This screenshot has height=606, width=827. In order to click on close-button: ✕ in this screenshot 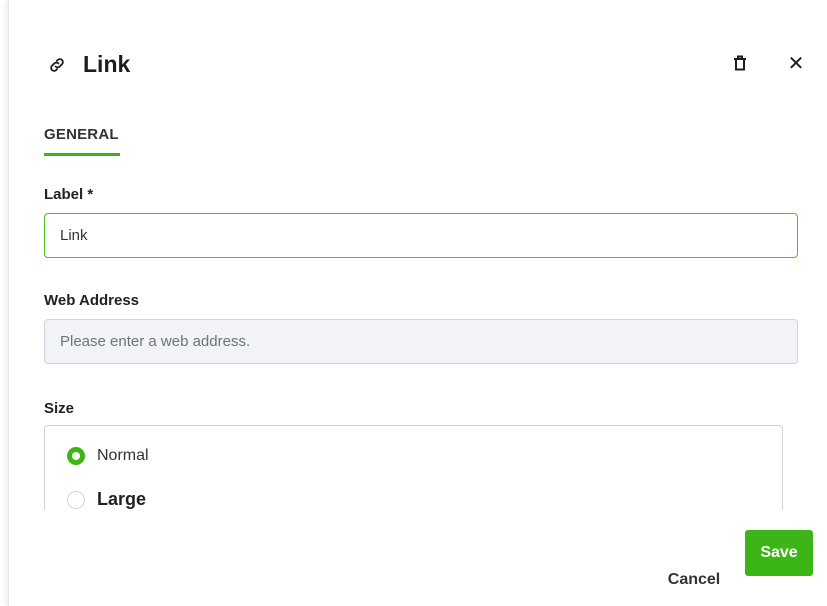, I will do `click(796, 63)`.